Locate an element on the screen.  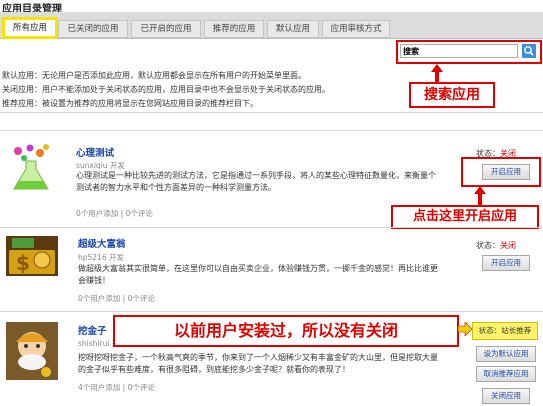
app-name-tycoon: 超级大富翁 is located at coordinates (102, 243).